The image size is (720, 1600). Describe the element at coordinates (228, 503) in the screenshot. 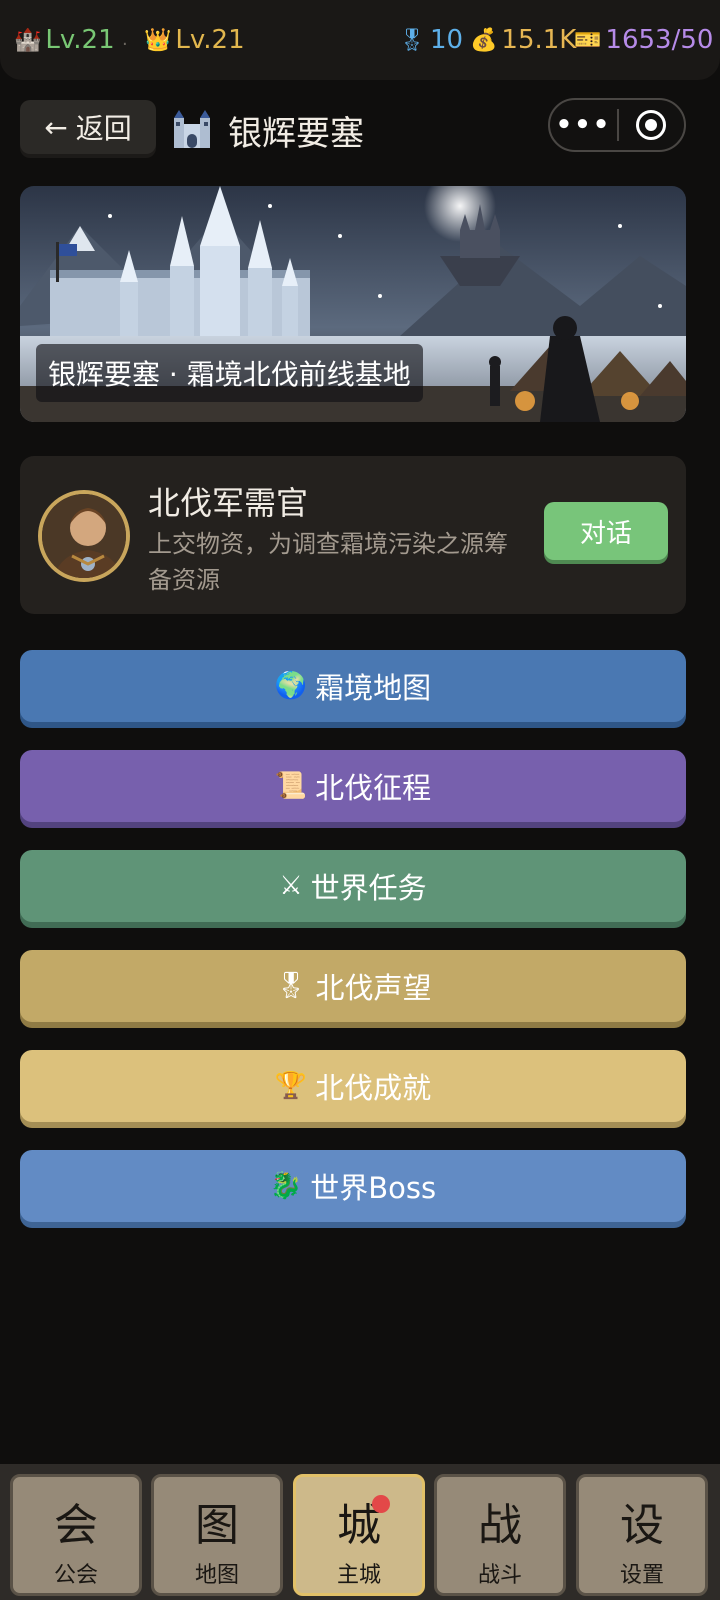

I see `npc-name: 北伐军需官` at that location.